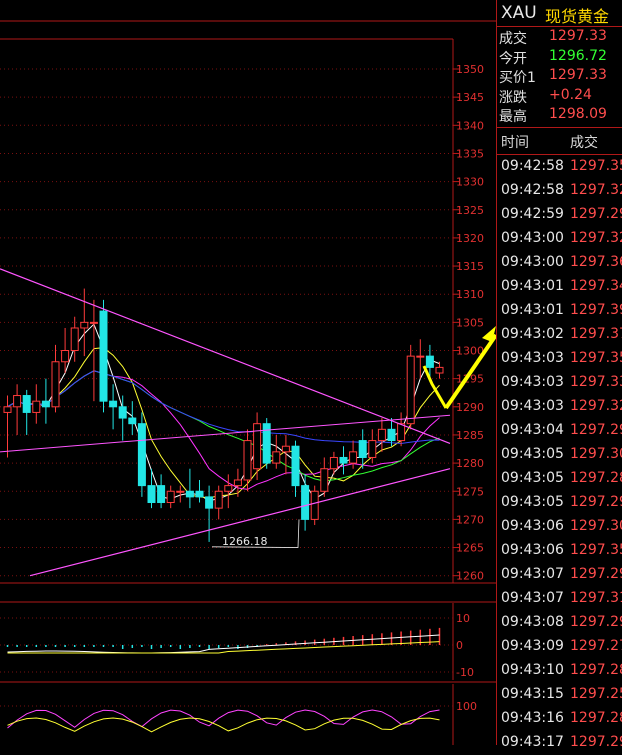 Image resolution: width=622 pixels, height=755 pixels. I want to click on y-tick-label: 1310, so click(470, 294).